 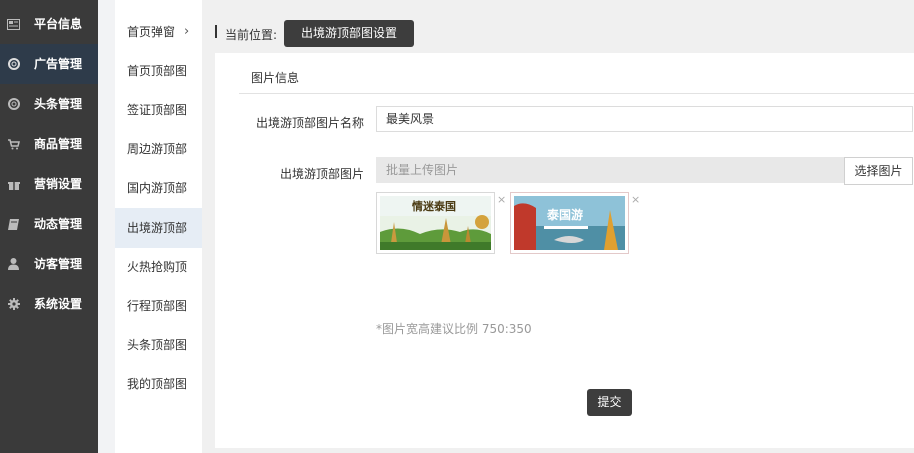 I want to click on gear-icon, so click(x=13, y=304).